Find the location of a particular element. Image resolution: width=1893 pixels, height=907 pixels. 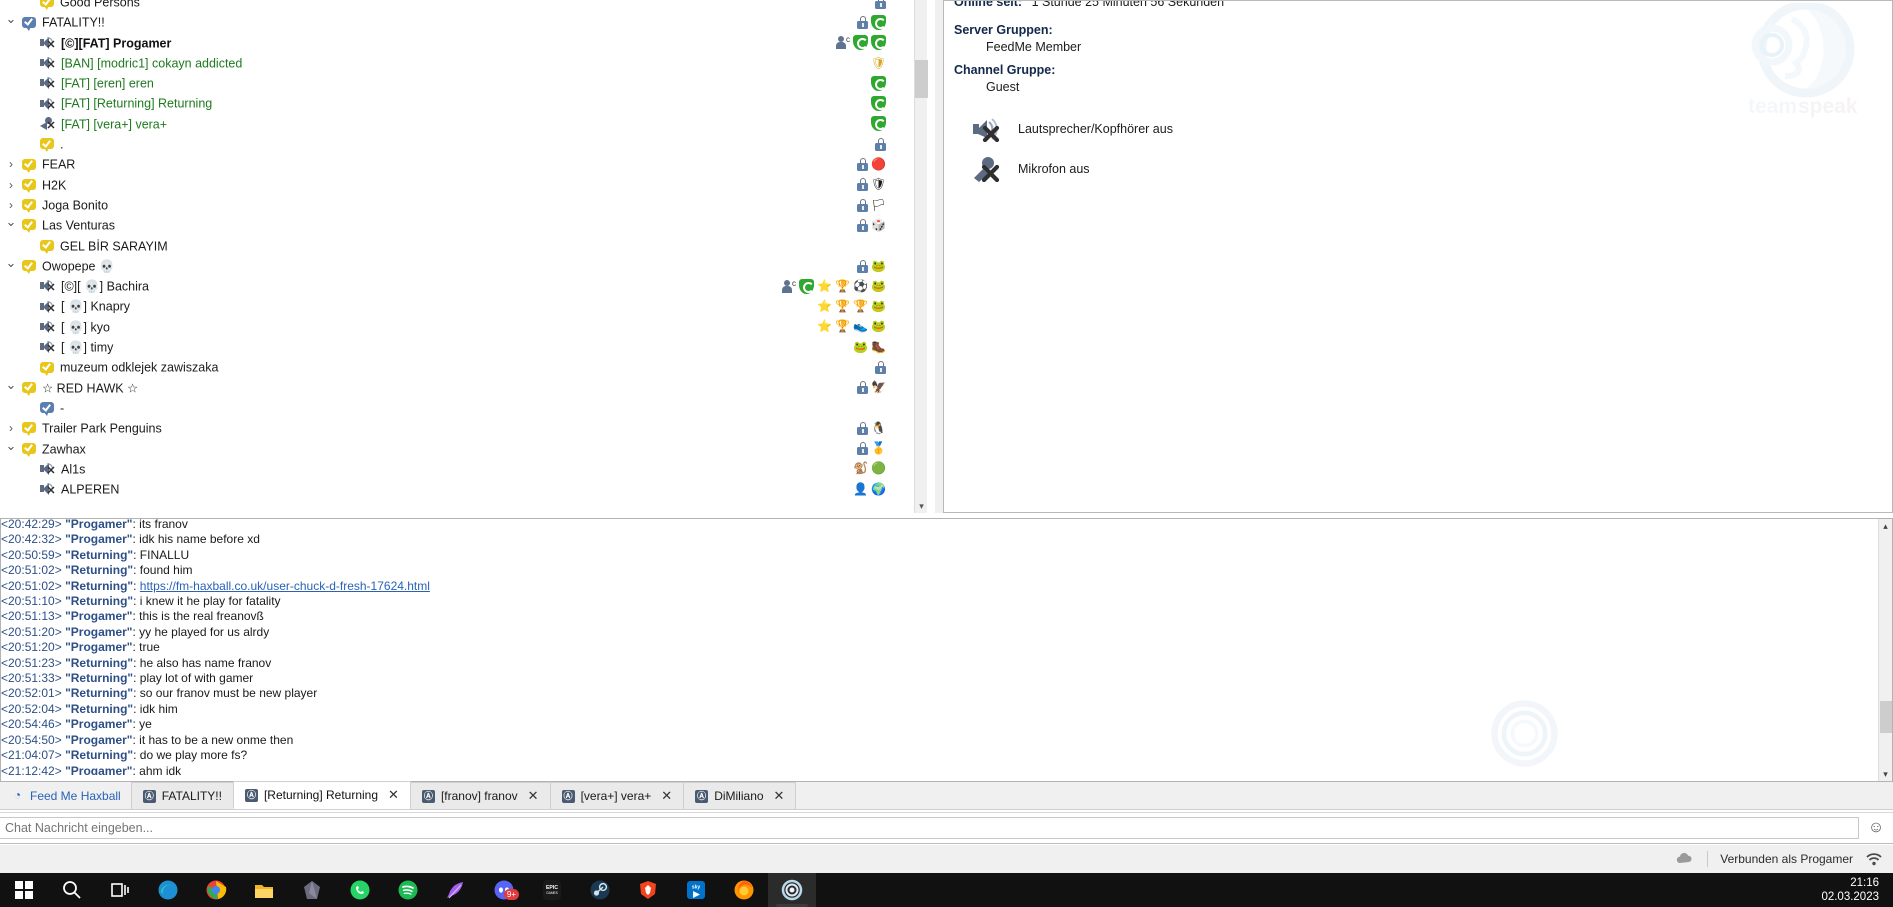

shoe-icon: 👟 is located at coordinates (860, 326).